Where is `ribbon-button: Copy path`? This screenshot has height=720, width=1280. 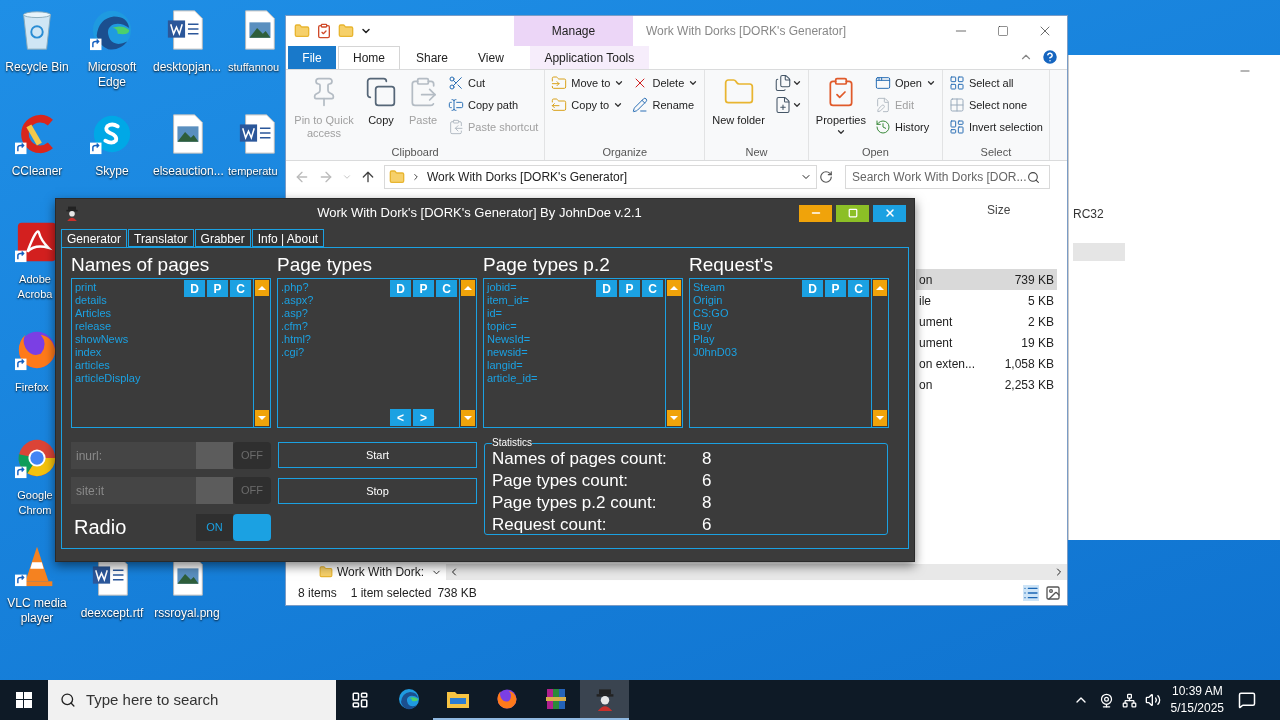 ribbon-button: Copy path is located at coordinates (493, 105).